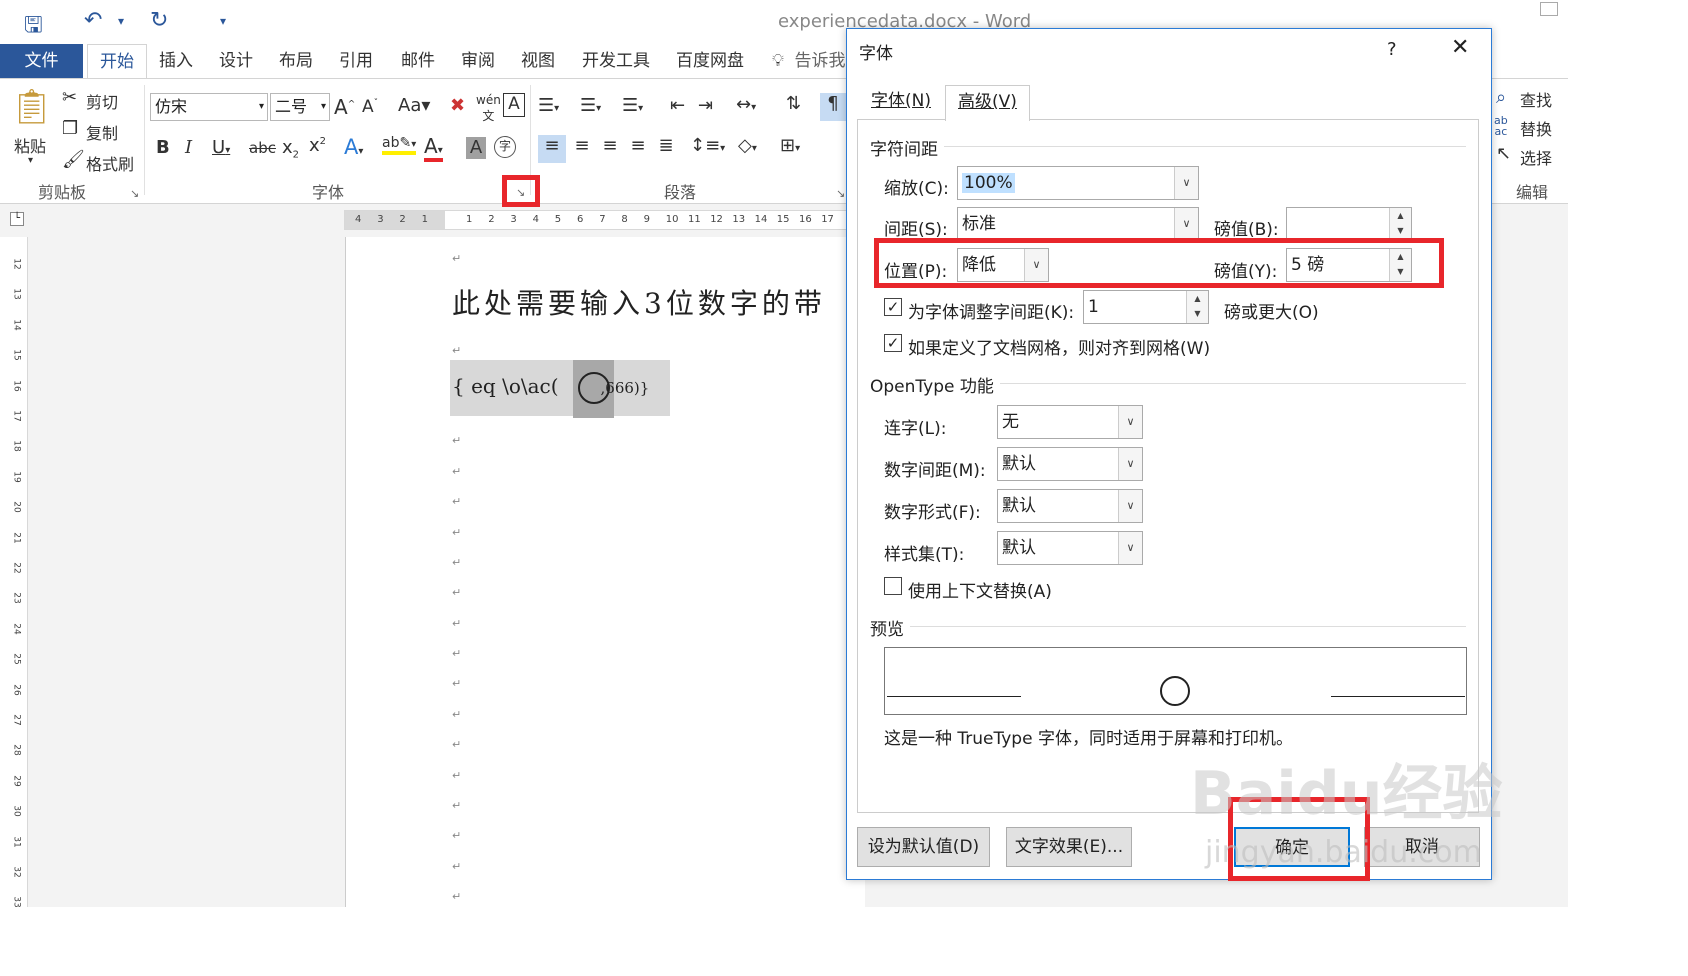 The height and width of the screenshot is (976, 1688). I want to click on close-icon: ✕, so click(1460, 47).